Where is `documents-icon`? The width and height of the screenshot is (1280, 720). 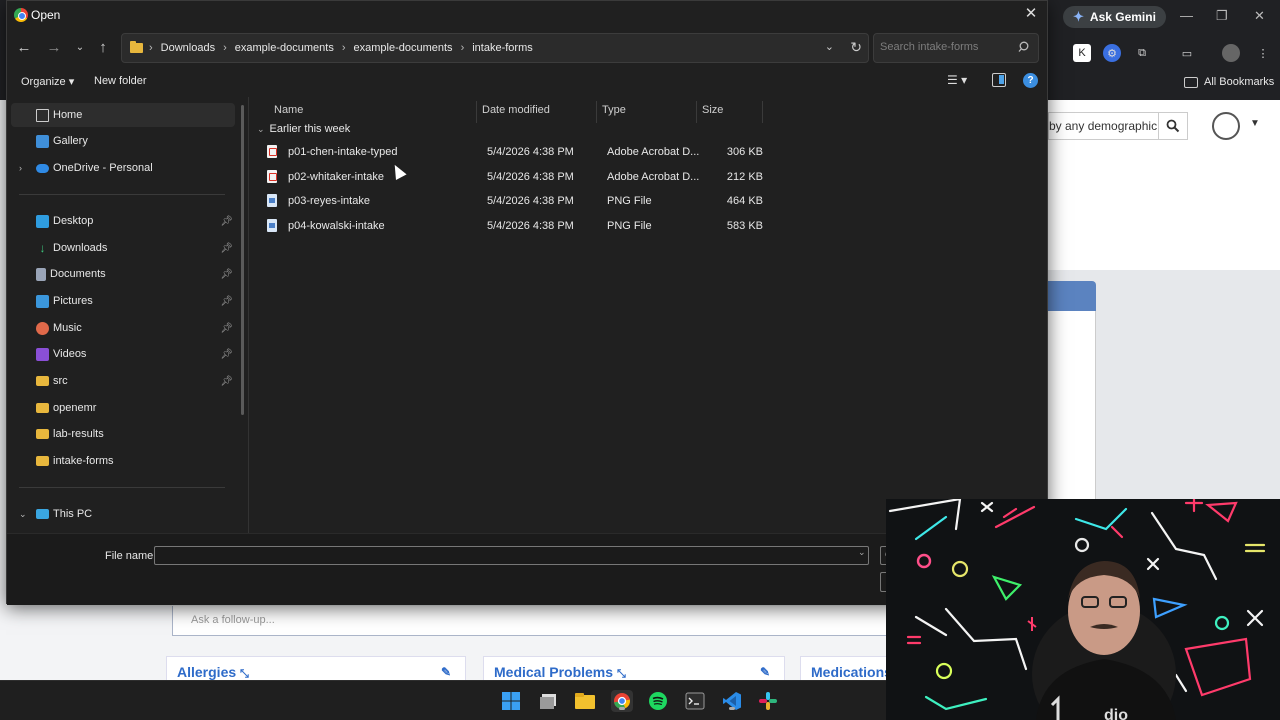
documents-icon is located at coordinates (41, 274).